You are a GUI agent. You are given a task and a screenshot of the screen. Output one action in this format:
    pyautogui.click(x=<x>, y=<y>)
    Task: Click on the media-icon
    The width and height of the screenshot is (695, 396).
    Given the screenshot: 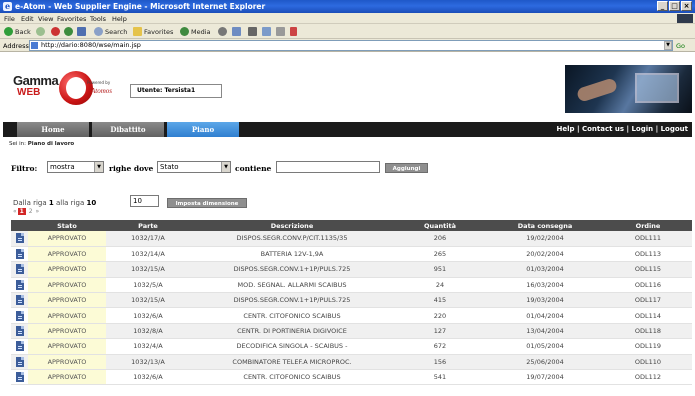 What is the action you would take?
    pyautogui.click(x=184, y=31)
    